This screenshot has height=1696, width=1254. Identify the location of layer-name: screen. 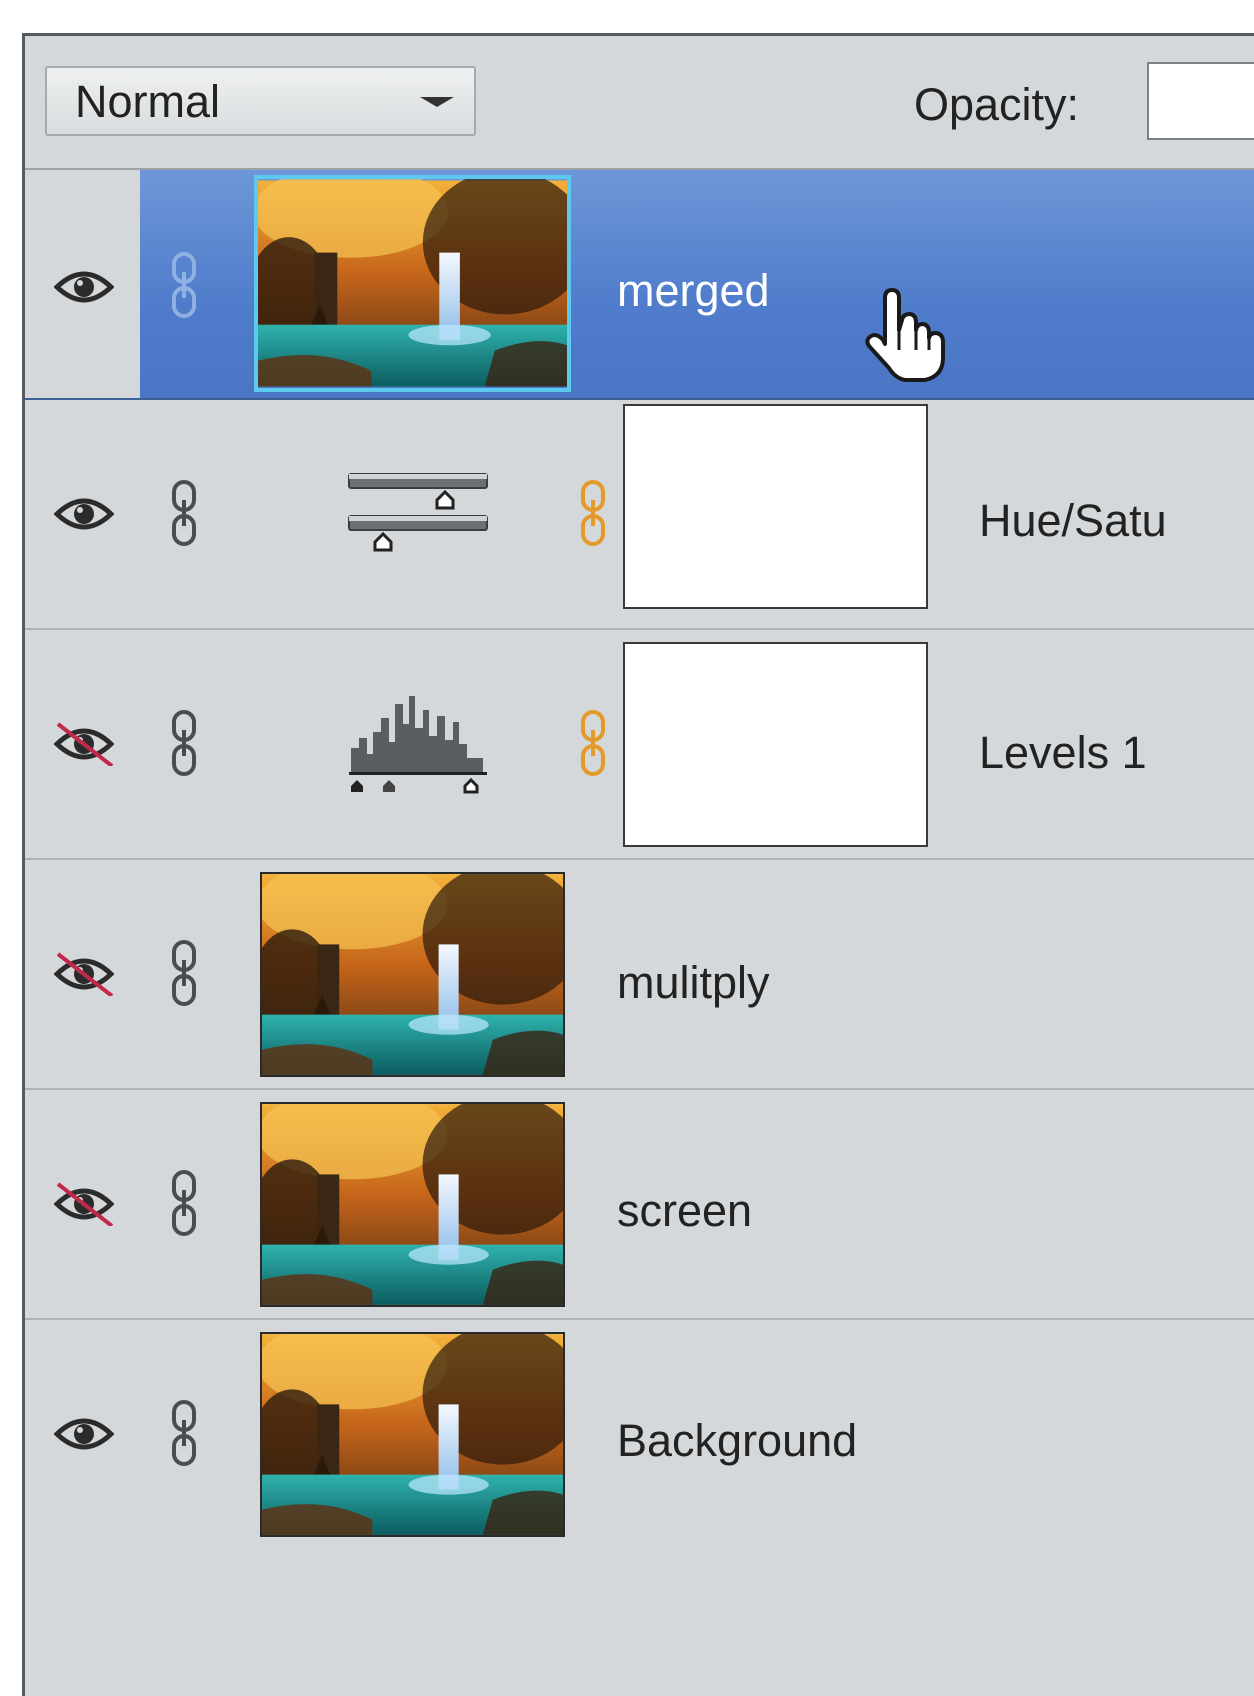
(685, 1210).